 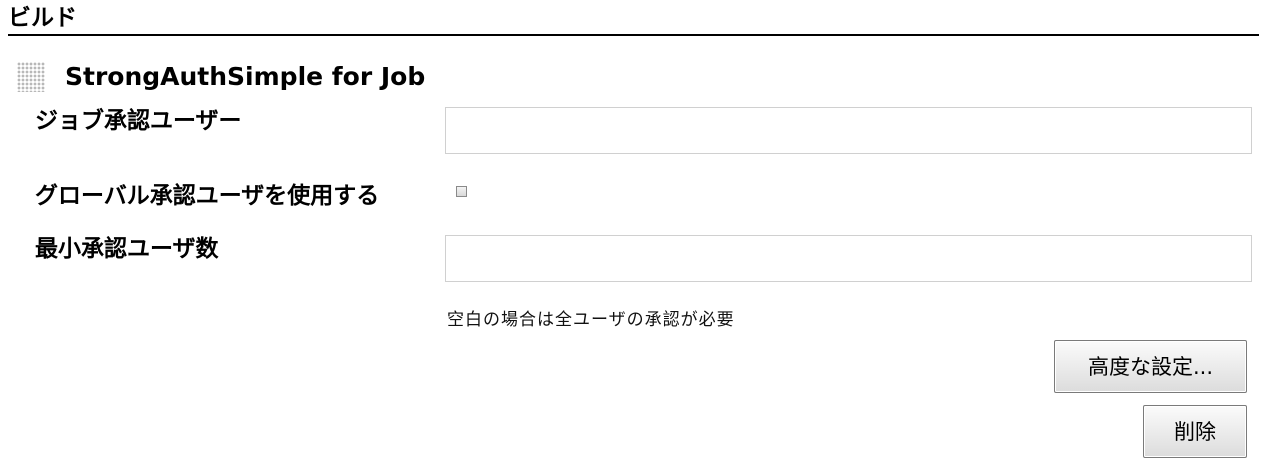 I want to click on min-approvers-help: 空白の場合は全ユーザの承認が必要, so click(x=591, y=320).